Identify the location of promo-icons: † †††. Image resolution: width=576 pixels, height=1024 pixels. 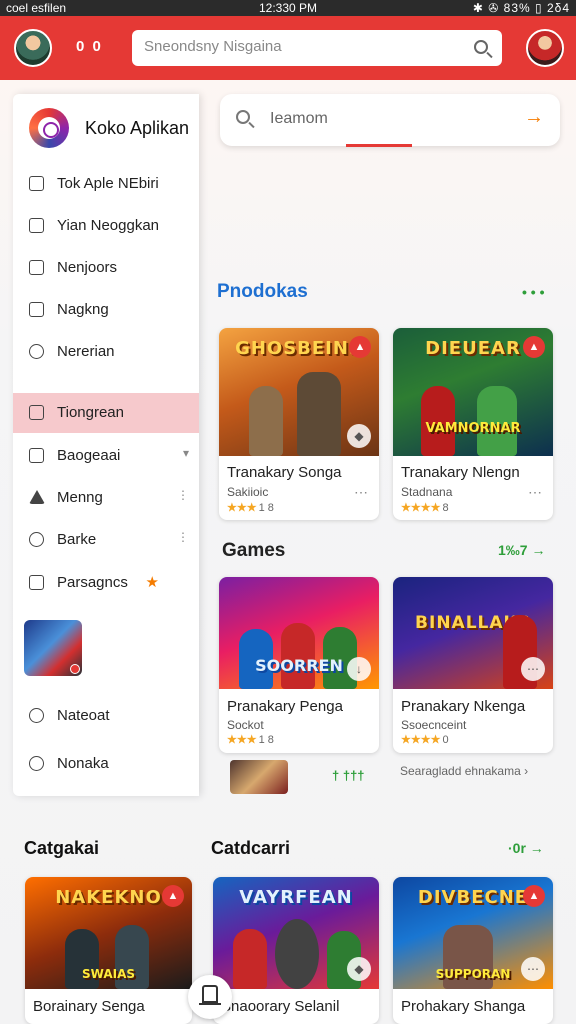
(348, 775).